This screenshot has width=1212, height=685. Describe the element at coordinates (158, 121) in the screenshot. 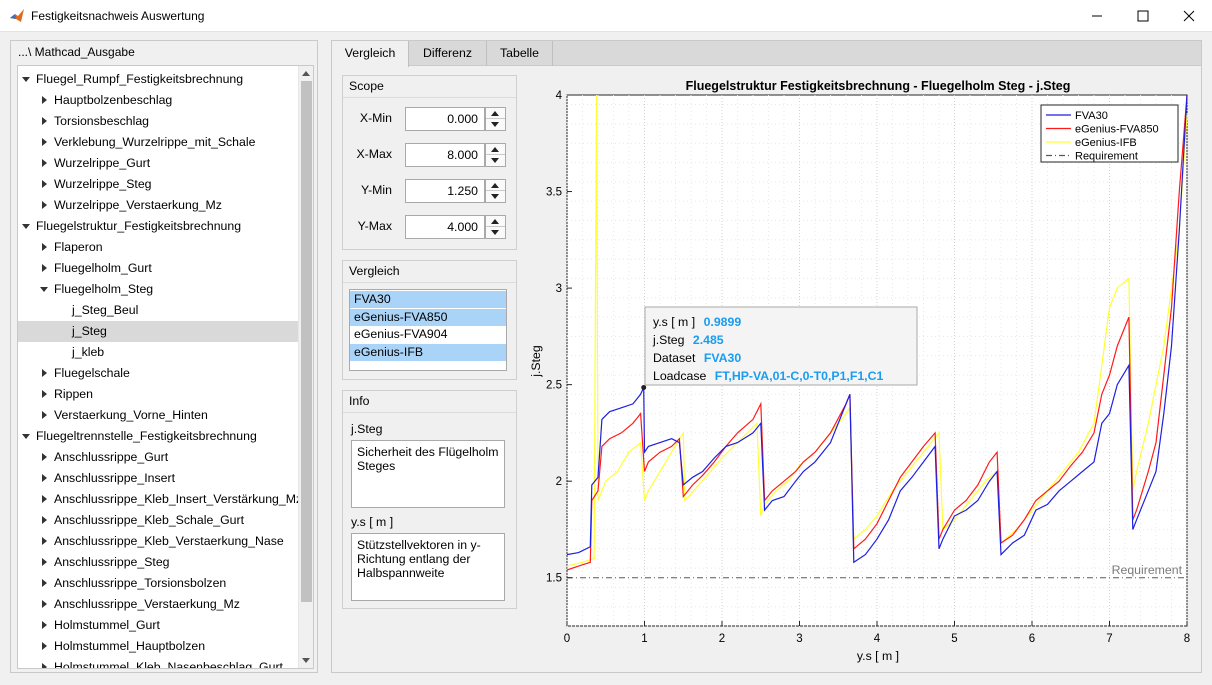

I see `tree-node: Torsionsbeschlag` at that location.